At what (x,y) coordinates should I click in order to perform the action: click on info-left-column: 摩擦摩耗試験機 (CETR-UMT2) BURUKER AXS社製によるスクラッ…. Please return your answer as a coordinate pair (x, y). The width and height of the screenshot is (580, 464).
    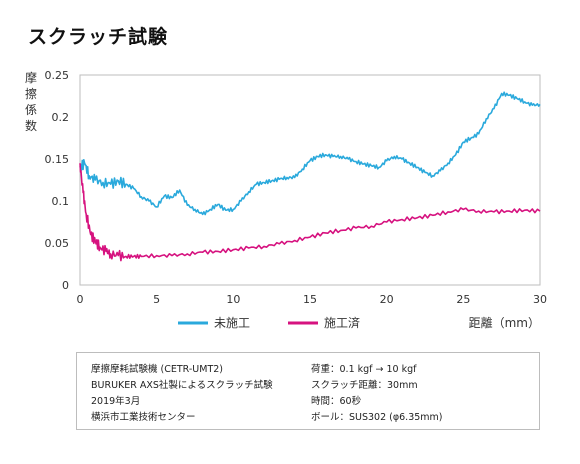
    Looking at the image, I should click on (182, 394).